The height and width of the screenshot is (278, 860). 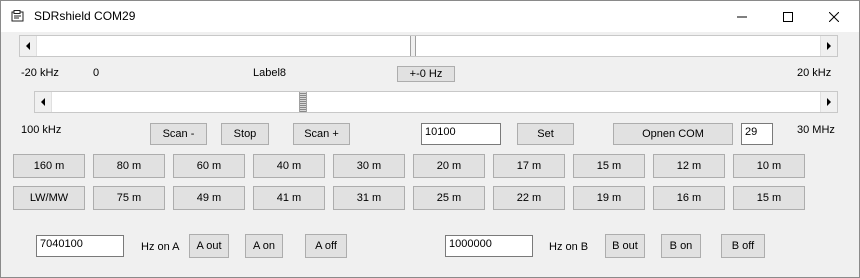 What do you see at coordinates (426, 74) in the screenshot?
I see `offset-button: +-0 Hz` at bounding box center [426, 74].